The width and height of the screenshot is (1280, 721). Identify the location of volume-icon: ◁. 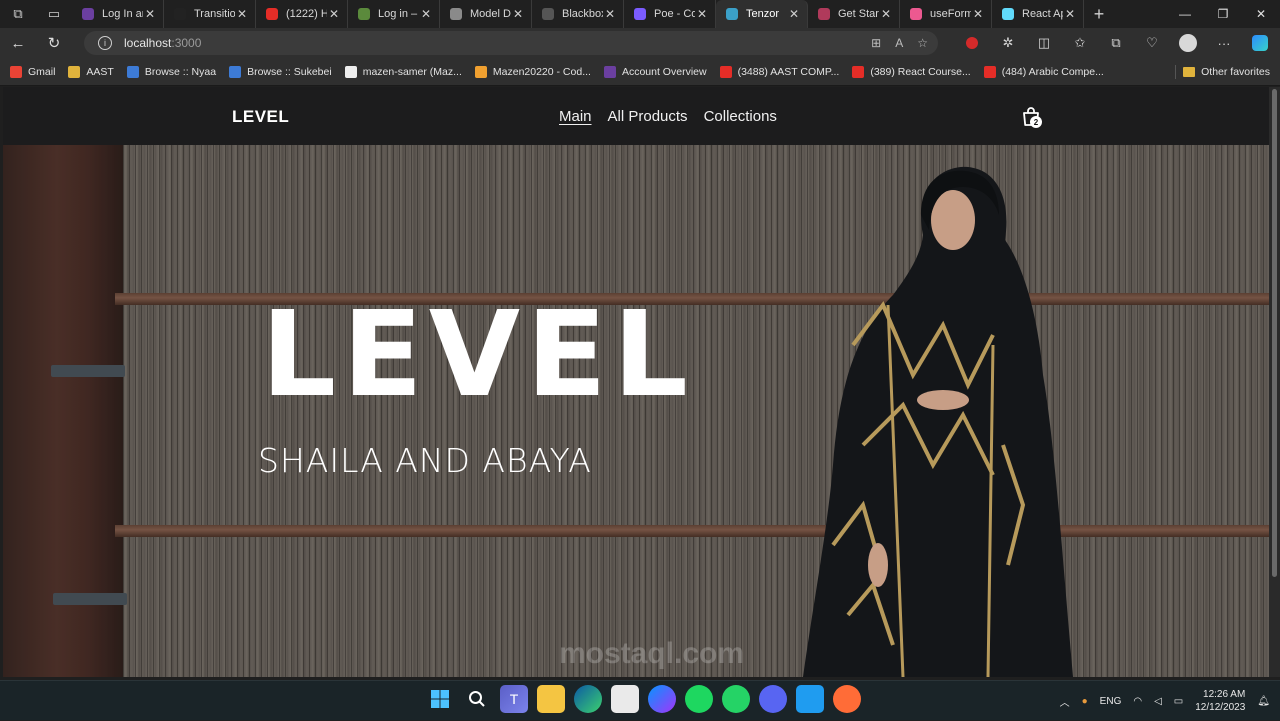
(1158, 701).